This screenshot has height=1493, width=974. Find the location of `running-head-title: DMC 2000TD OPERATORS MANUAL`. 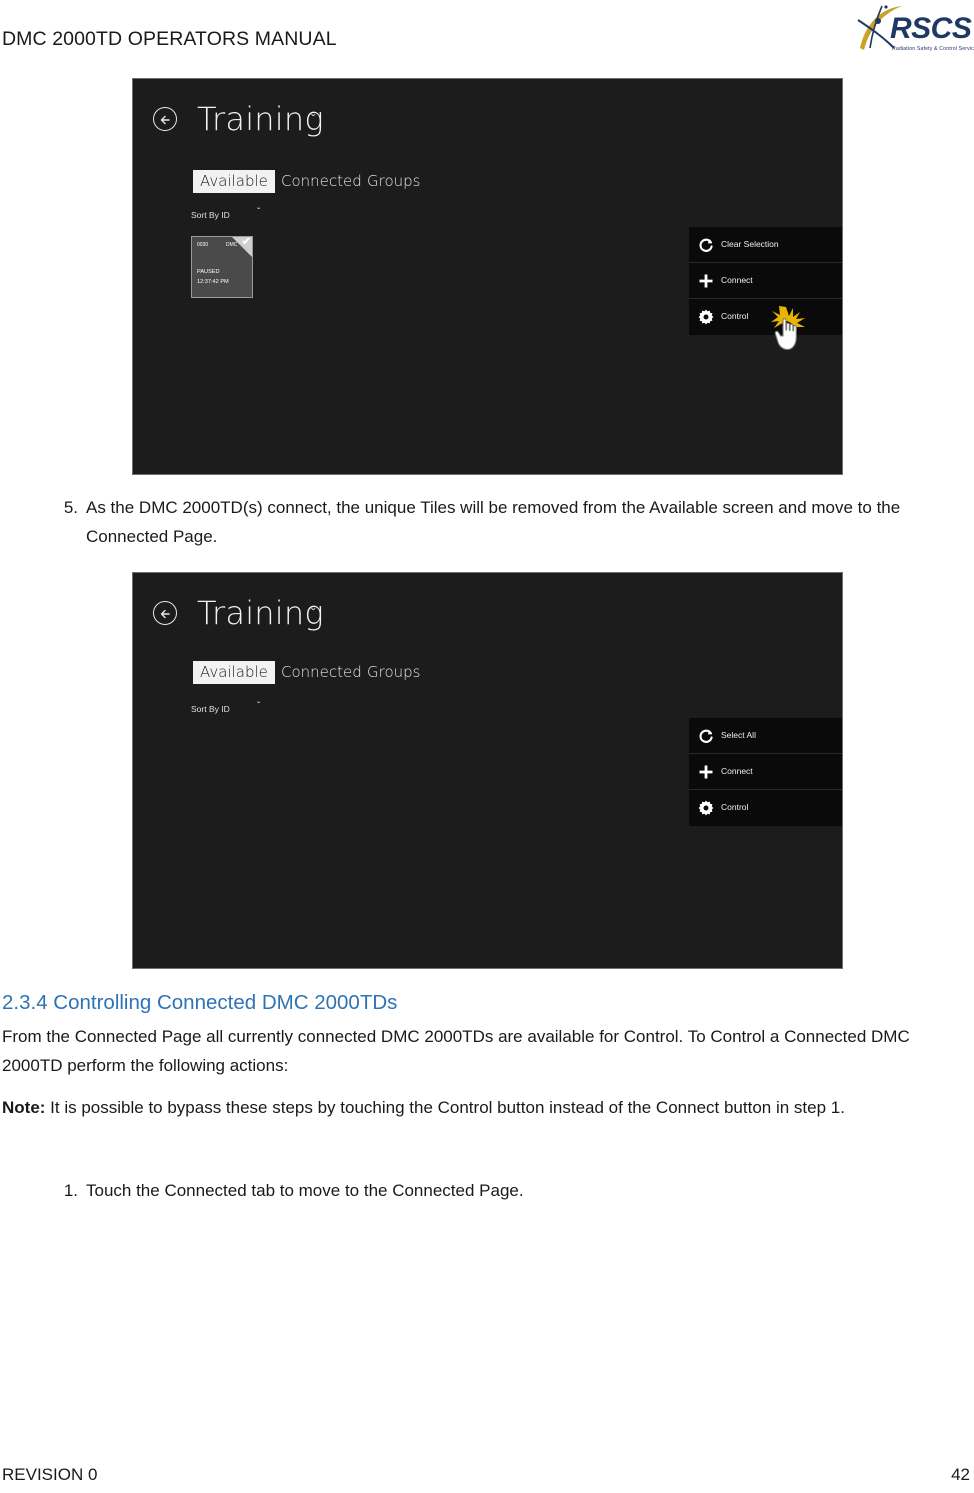

running-head-title: DMC 2000TD OPERATORS MANUAL is located at coordinates (169, 39).